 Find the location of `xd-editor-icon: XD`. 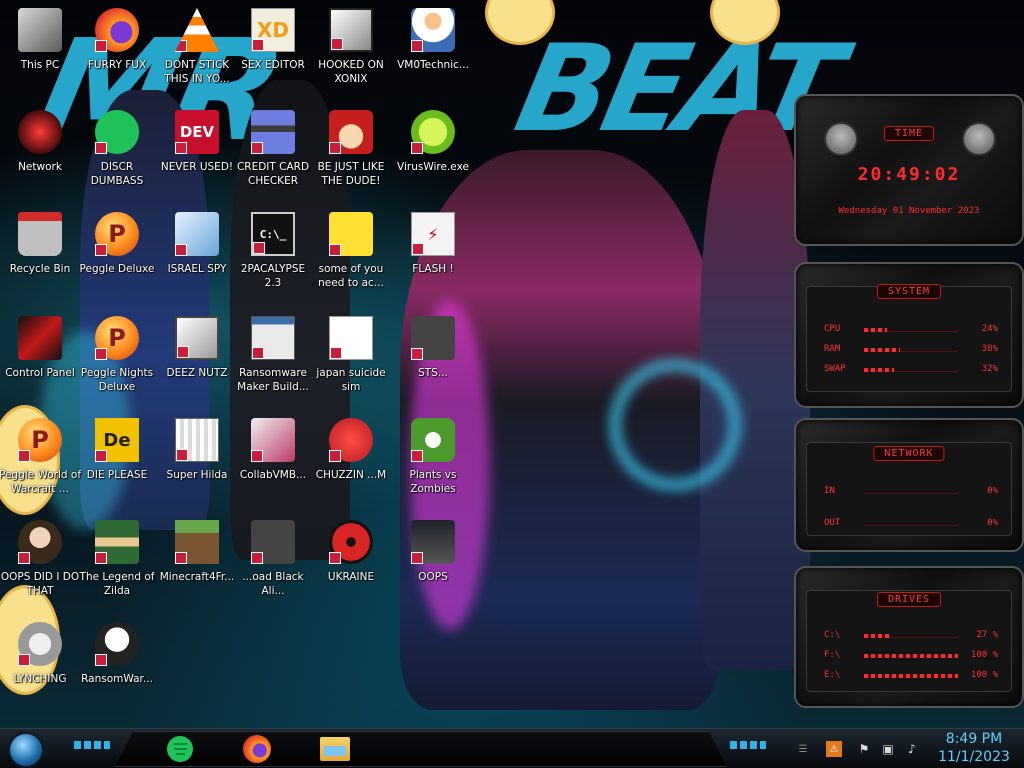

xd-editor-icon: XD is located at coordinates (273, 30).